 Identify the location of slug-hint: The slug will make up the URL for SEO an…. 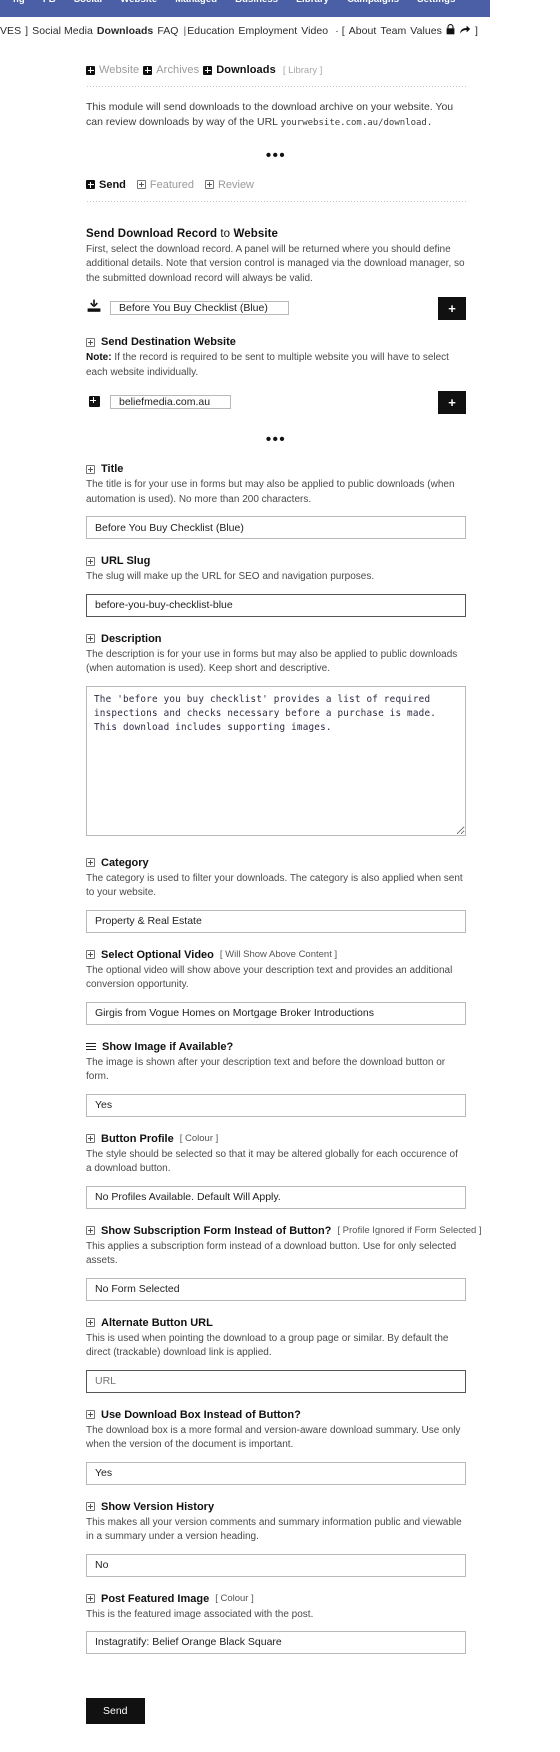
(230, 577).